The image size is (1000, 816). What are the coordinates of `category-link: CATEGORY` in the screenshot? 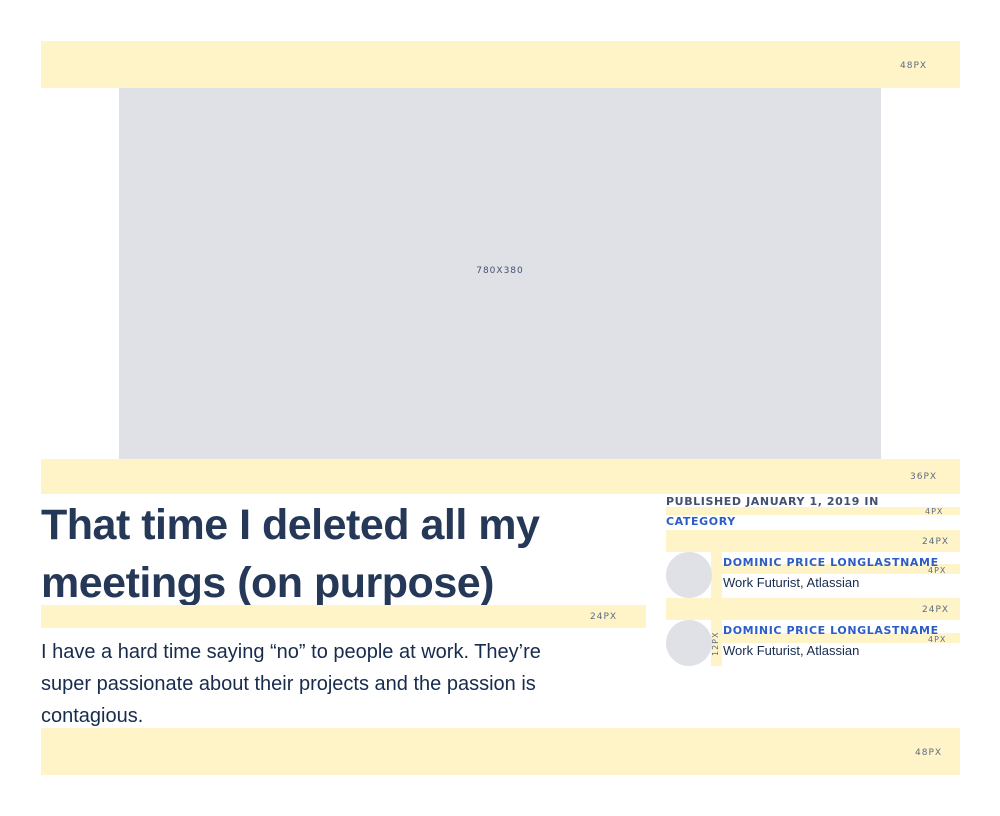 It's located at (701, 521).